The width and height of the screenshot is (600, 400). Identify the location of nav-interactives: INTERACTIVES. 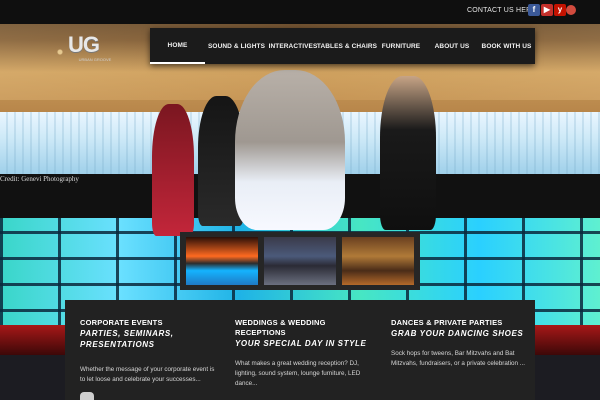
(293, 46).